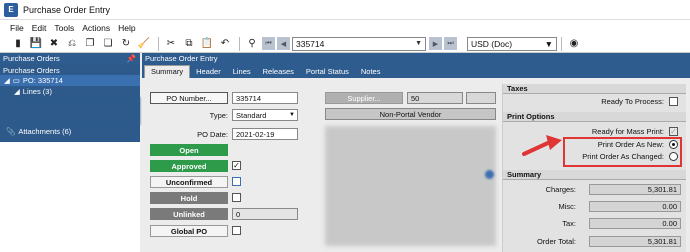  I want to click on print-options-header: Print Options, so click(594, 117).